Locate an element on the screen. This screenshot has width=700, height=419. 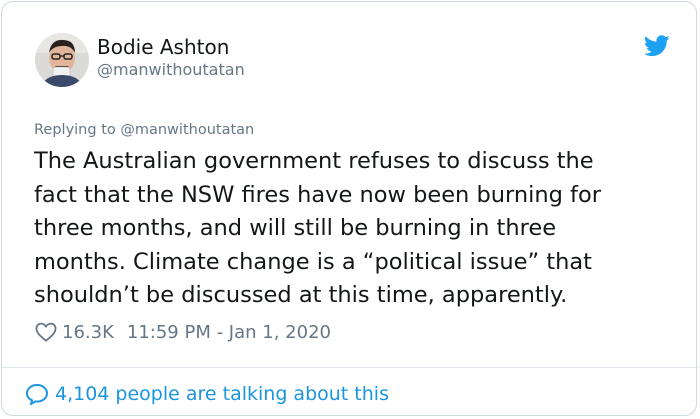
avatar is located at coordinates (62, 60).